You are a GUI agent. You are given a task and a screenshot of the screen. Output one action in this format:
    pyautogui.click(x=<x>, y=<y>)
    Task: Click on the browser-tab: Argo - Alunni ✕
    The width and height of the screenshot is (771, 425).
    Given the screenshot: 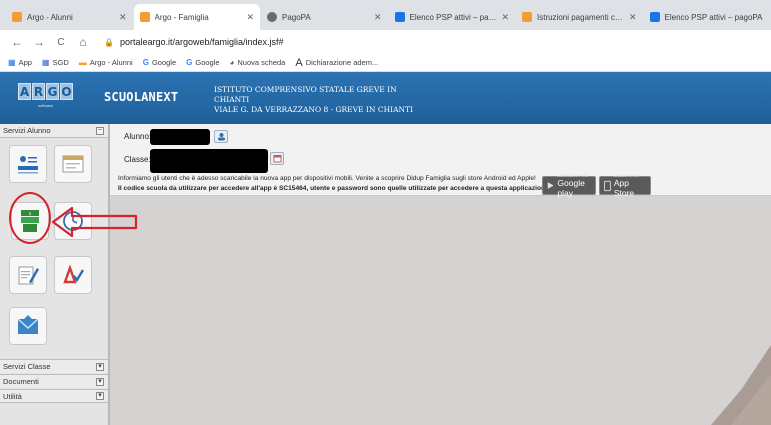 What is the action you would take?
    pyautogui.click(x=69, y=17)
    